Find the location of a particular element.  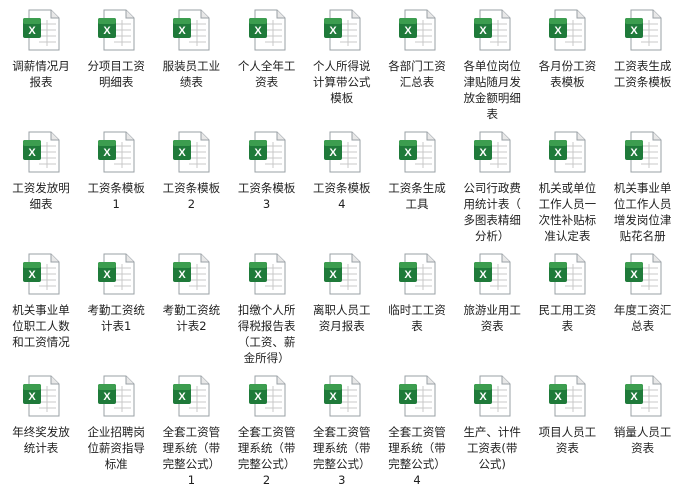

file-item: X 项目人员工 资表 is located at coordinates (567, 411).